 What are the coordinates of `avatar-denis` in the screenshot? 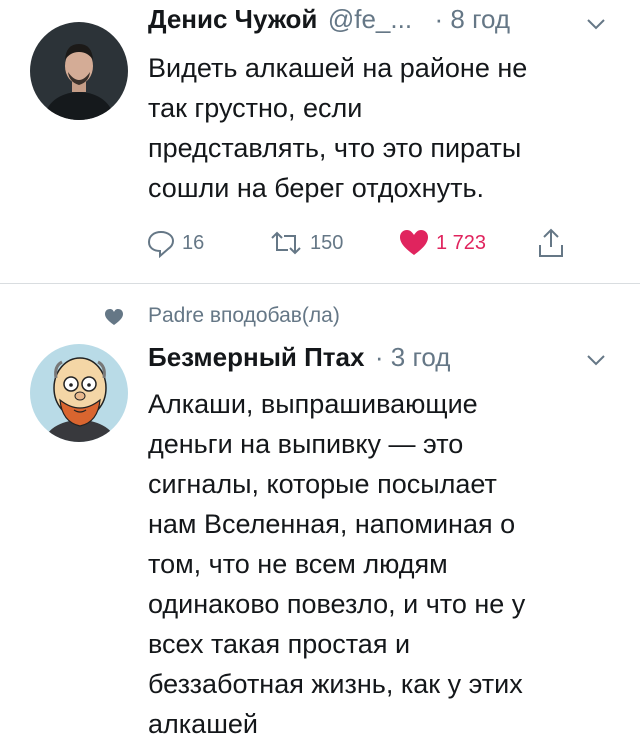 It's located at (79, 71).